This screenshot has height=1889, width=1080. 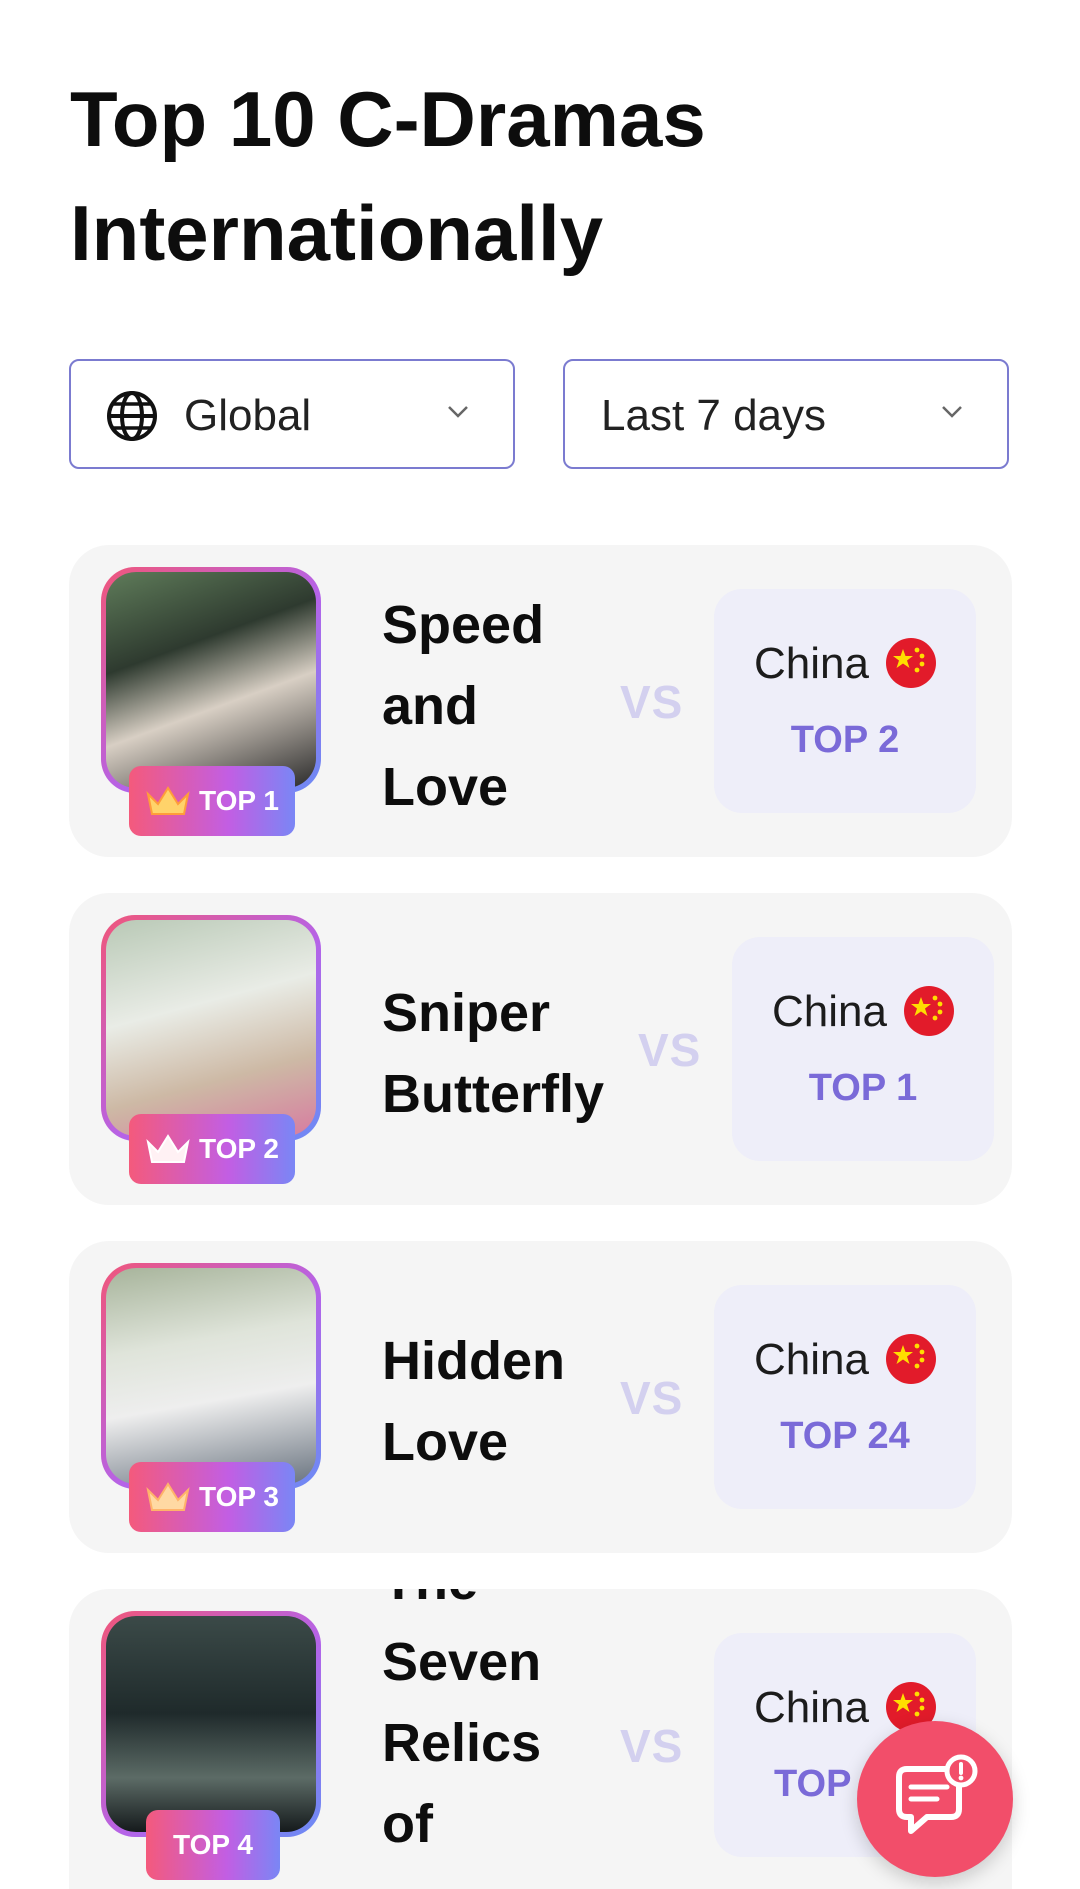 I want to click on poster: TOP 2, so click(x=211, y=1049).